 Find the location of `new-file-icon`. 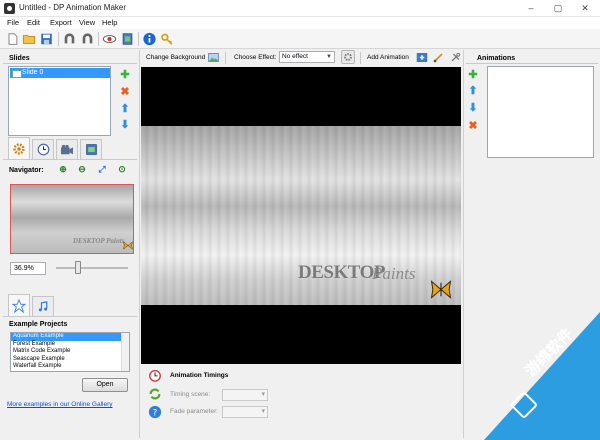

new-file-icon is located at coordinates (12, 39).